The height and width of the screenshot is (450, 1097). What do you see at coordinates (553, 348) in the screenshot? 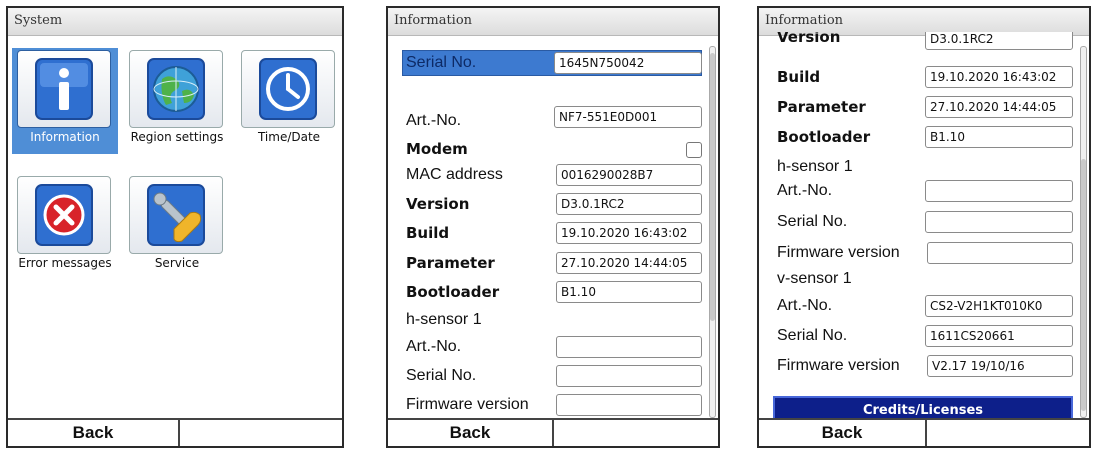
I see `h-art-no-row: Art.-No.` at bounding box center [553, 348].